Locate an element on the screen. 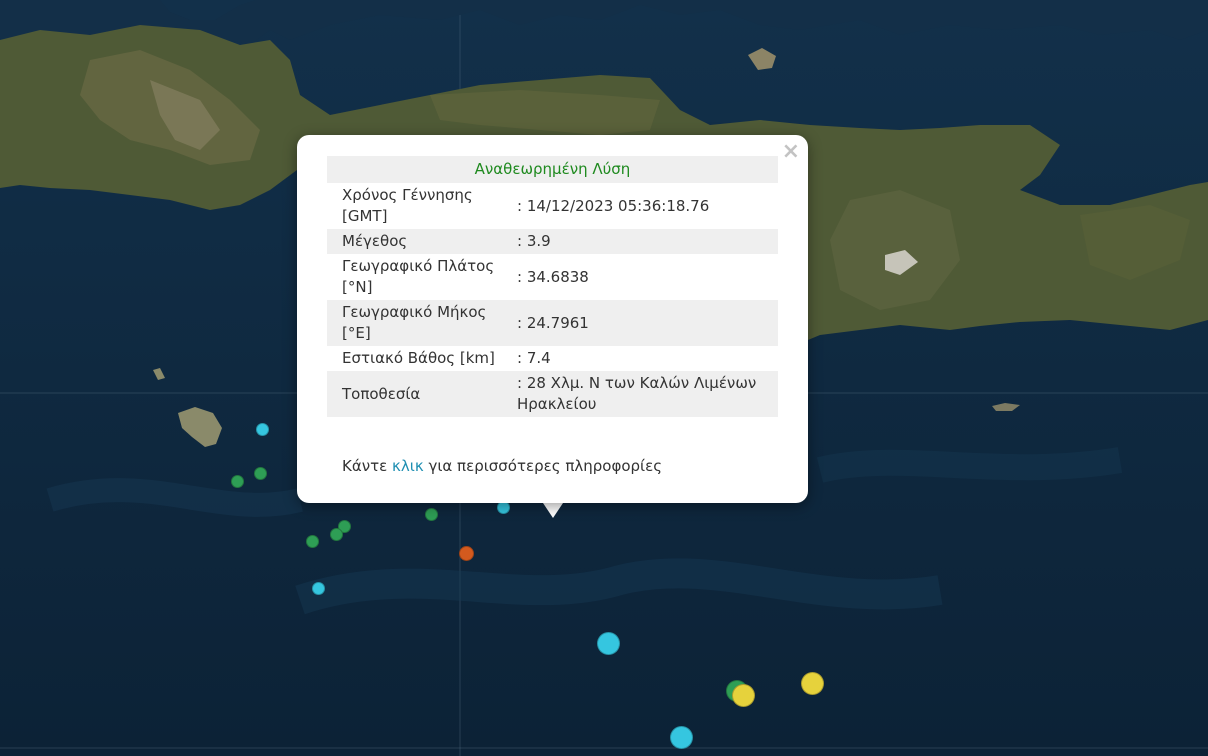 The width and height of the screenshot is (1208, 756). detail-value: : 3.9 is located at coordinates (534, 241).